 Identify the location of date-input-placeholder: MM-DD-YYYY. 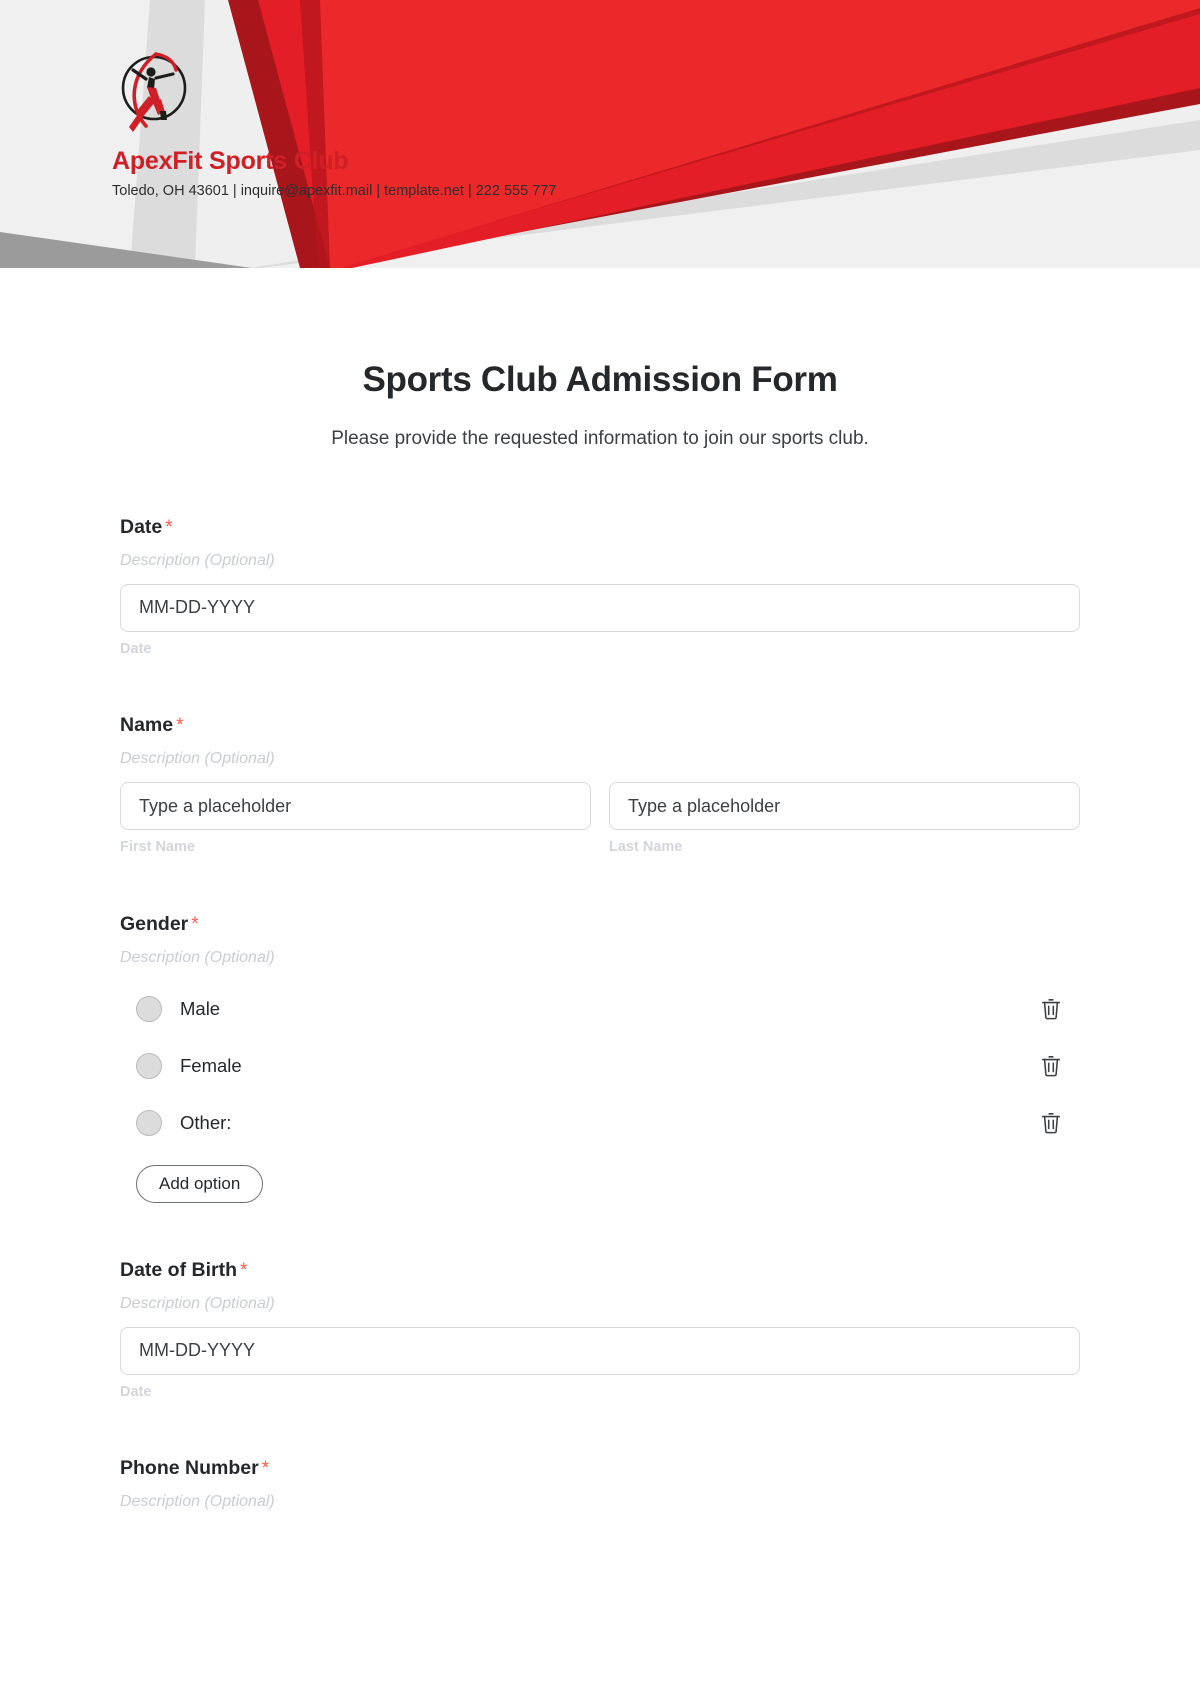
(197, 607).